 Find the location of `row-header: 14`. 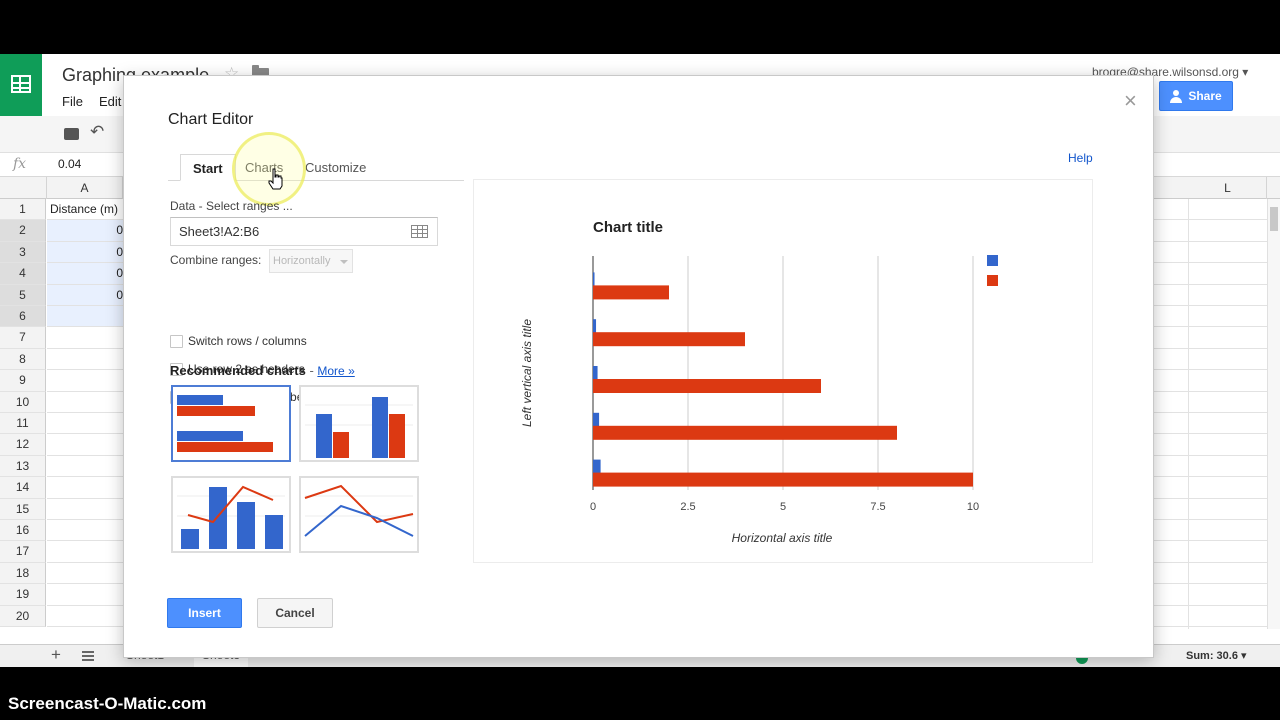

row-header: 14 is located at coordinates (23, 488).